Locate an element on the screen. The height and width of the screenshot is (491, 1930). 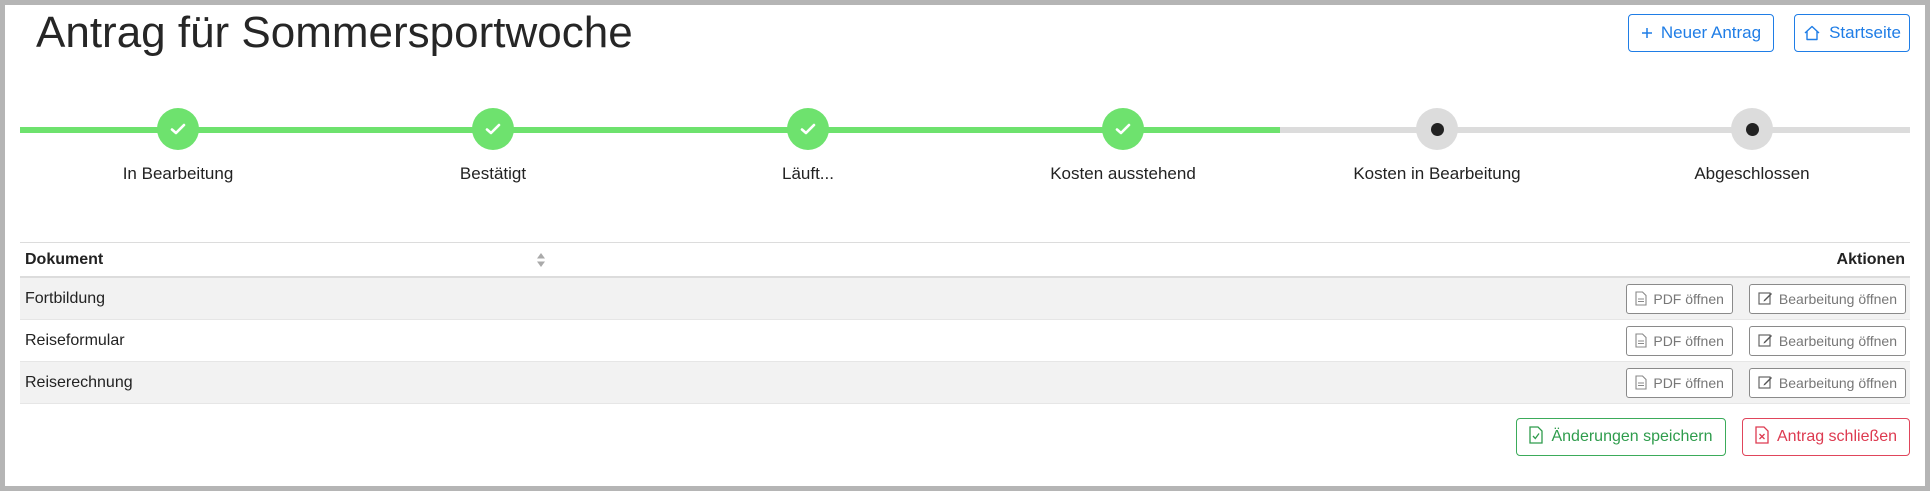
step-2: Bestätigt is located at coordinates (493, 146).